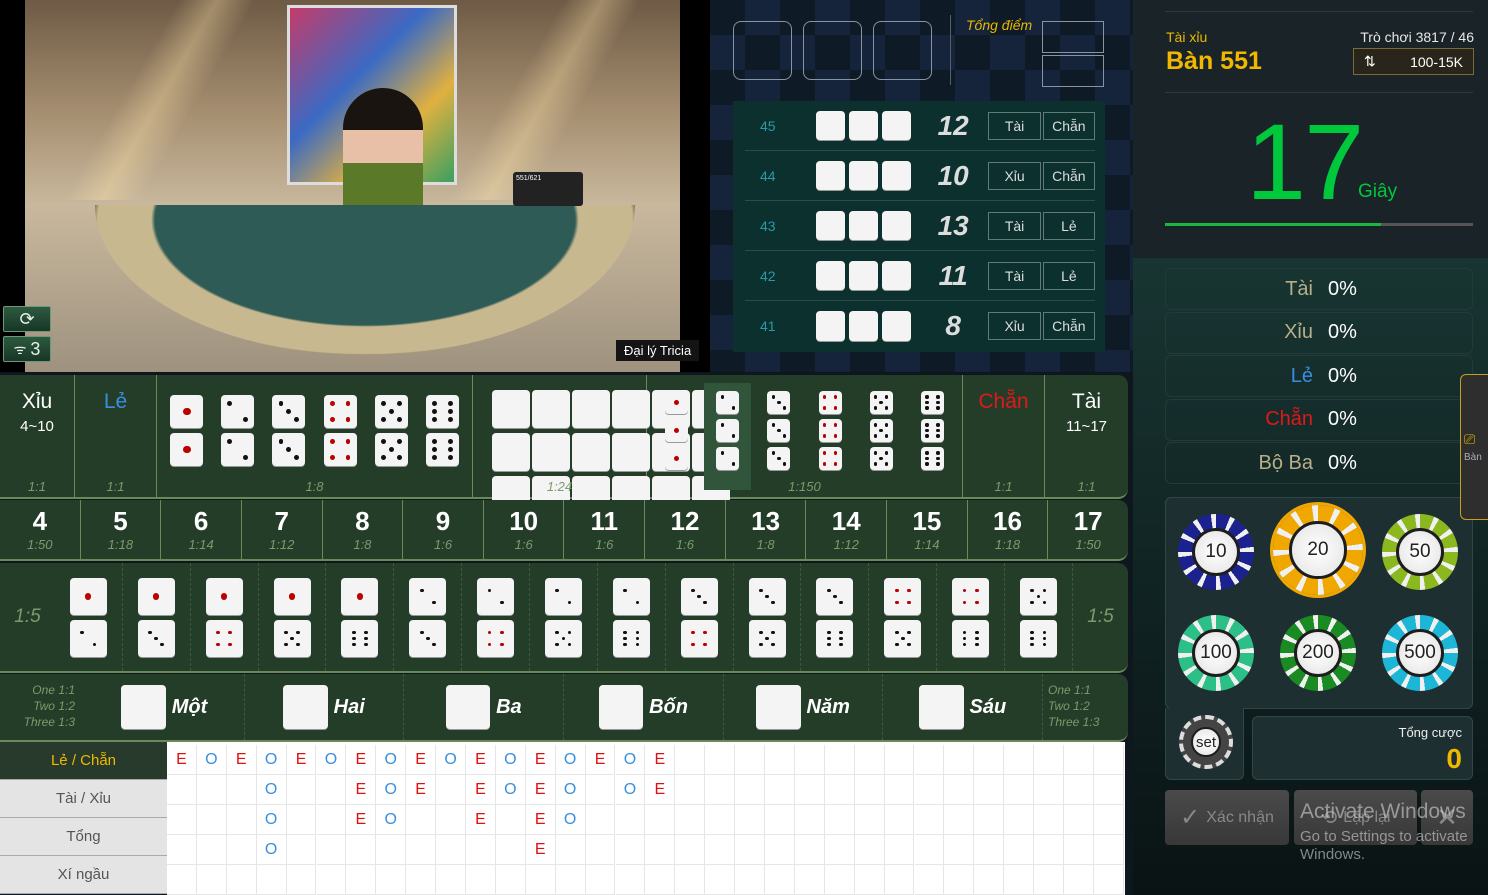  What do you see at coordinates (1474, 447) in the screenshot?
I see `side-tab-table: ⎚ Bàn` at bounding box center [1474, 447].